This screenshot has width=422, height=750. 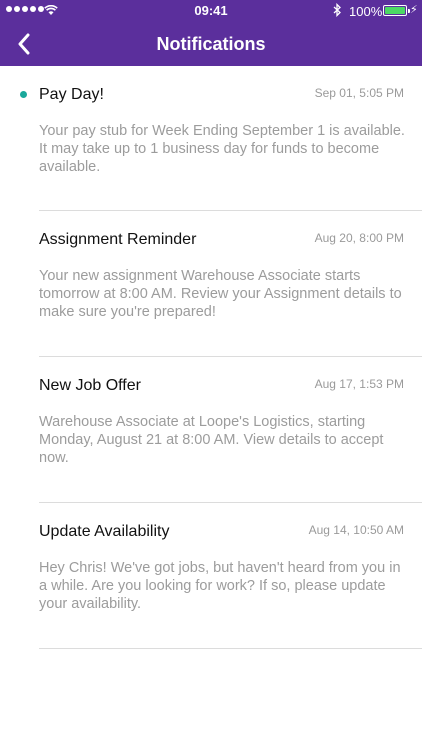 I want to click on back-button, so click(x=24, y=44).